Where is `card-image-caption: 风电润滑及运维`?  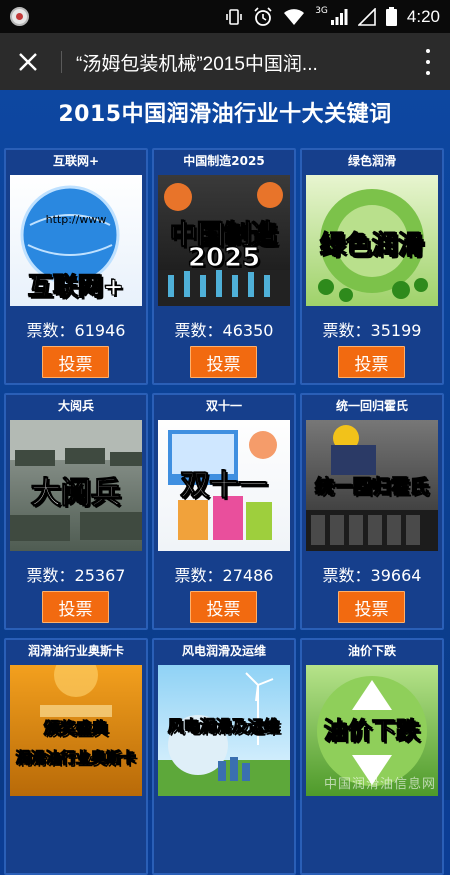
card-image-caption: 风电润滑及运维 is located at coordinates (223, 727).